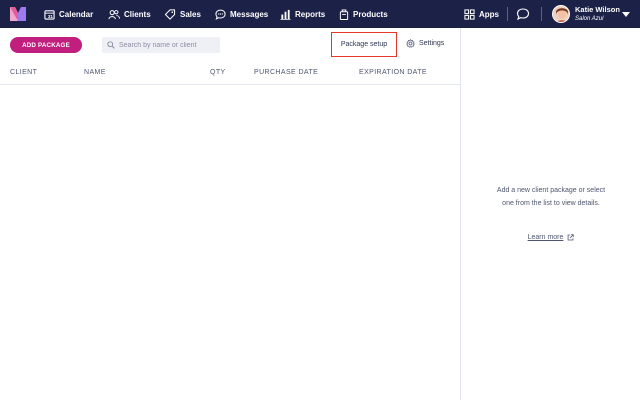 The width and height of the screenshot is (640, 400). Describe the element at coordinates (545, 237) in the screenshot. I see `learn-more-label: Learn more` at that location.